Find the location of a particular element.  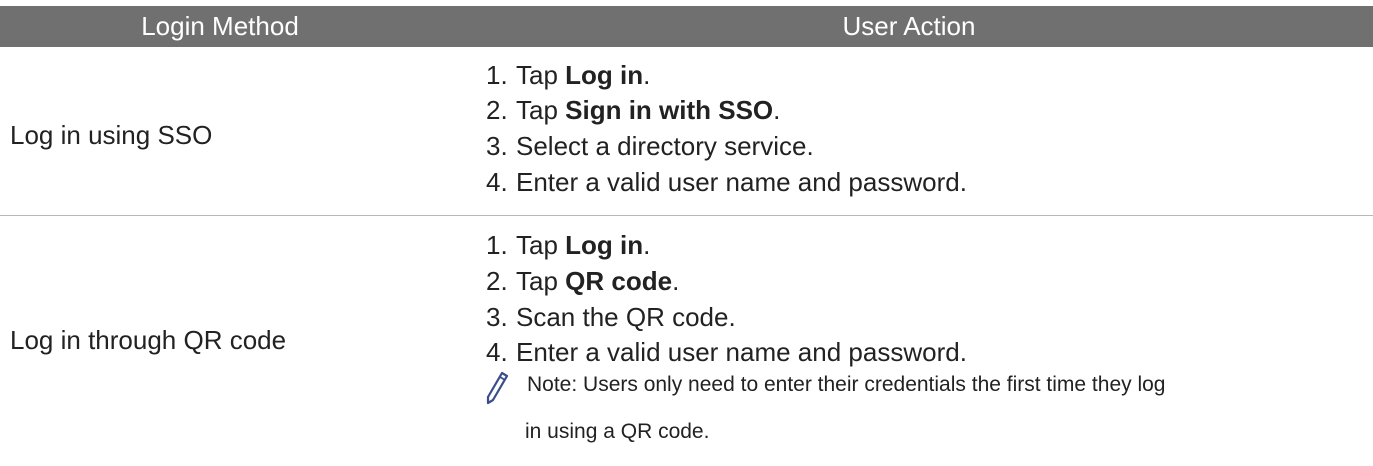

step-3: 3. Select a directory service. is located at coordinates (650, 146).